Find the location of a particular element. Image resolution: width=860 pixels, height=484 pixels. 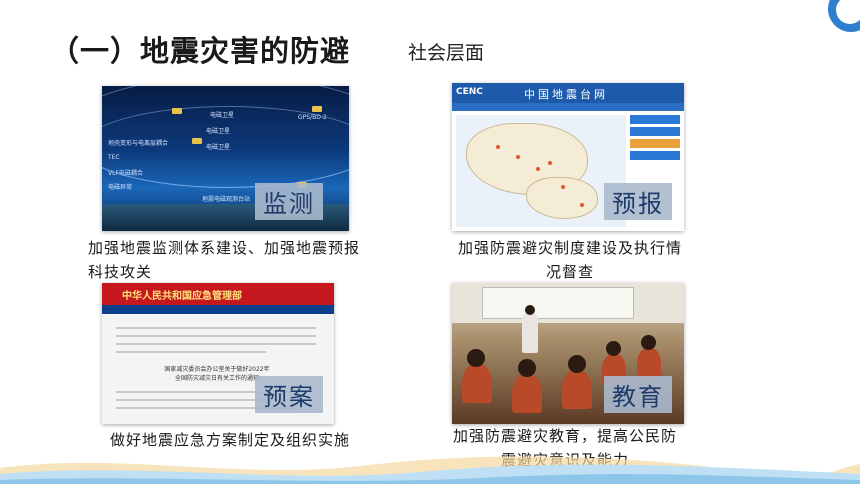

image-label: GPS/BD-2 is located at coordinates (312, 117).